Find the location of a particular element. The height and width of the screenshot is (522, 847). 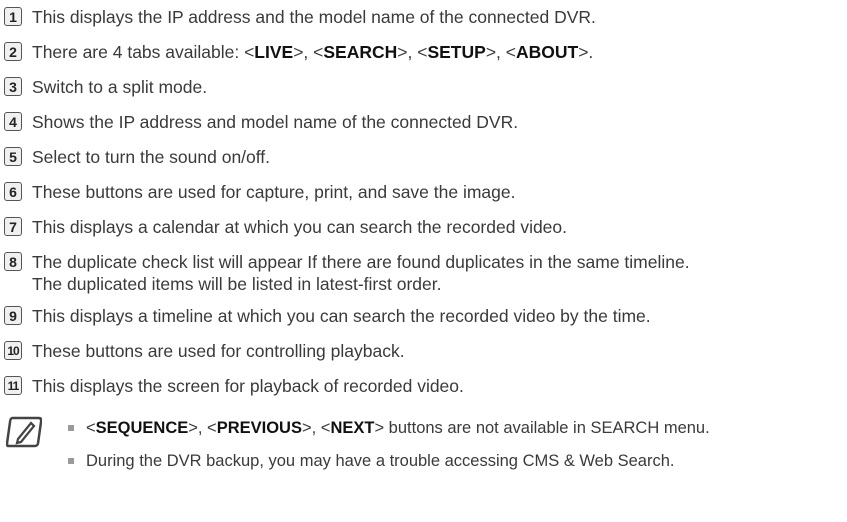

item-number-badge: 3 is located at coordinates (13, 86).